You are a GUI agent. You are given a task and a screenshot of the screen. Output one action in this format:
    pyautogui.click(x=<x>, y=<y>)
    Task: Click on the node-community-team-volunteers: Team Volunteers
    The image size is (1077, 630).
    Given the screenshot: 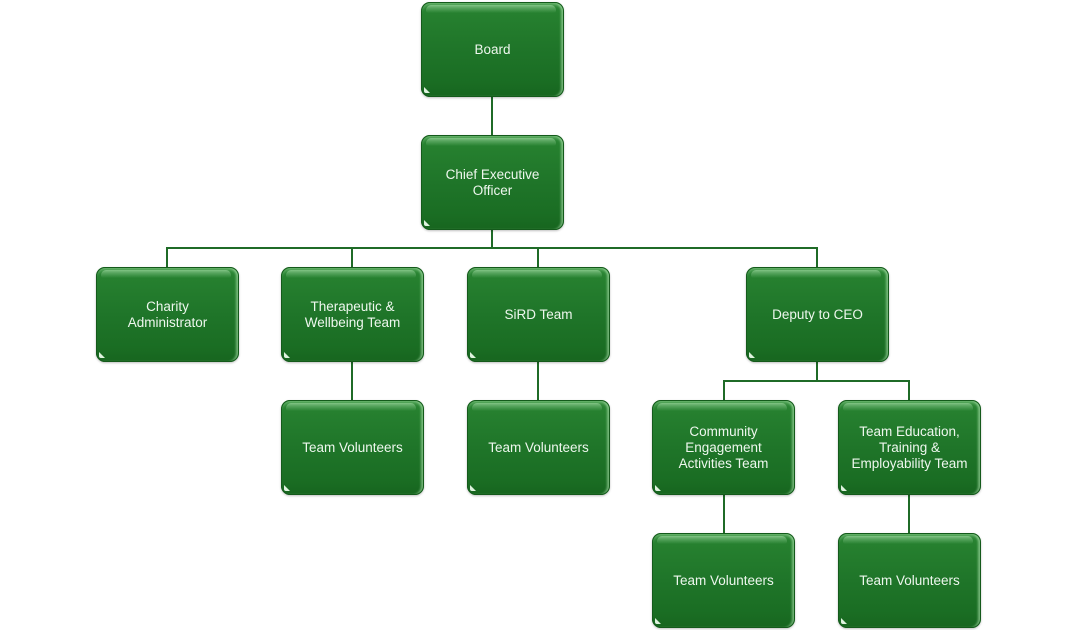 What is the action you would take?
    pyautogui.click(x=723, y=580)
    